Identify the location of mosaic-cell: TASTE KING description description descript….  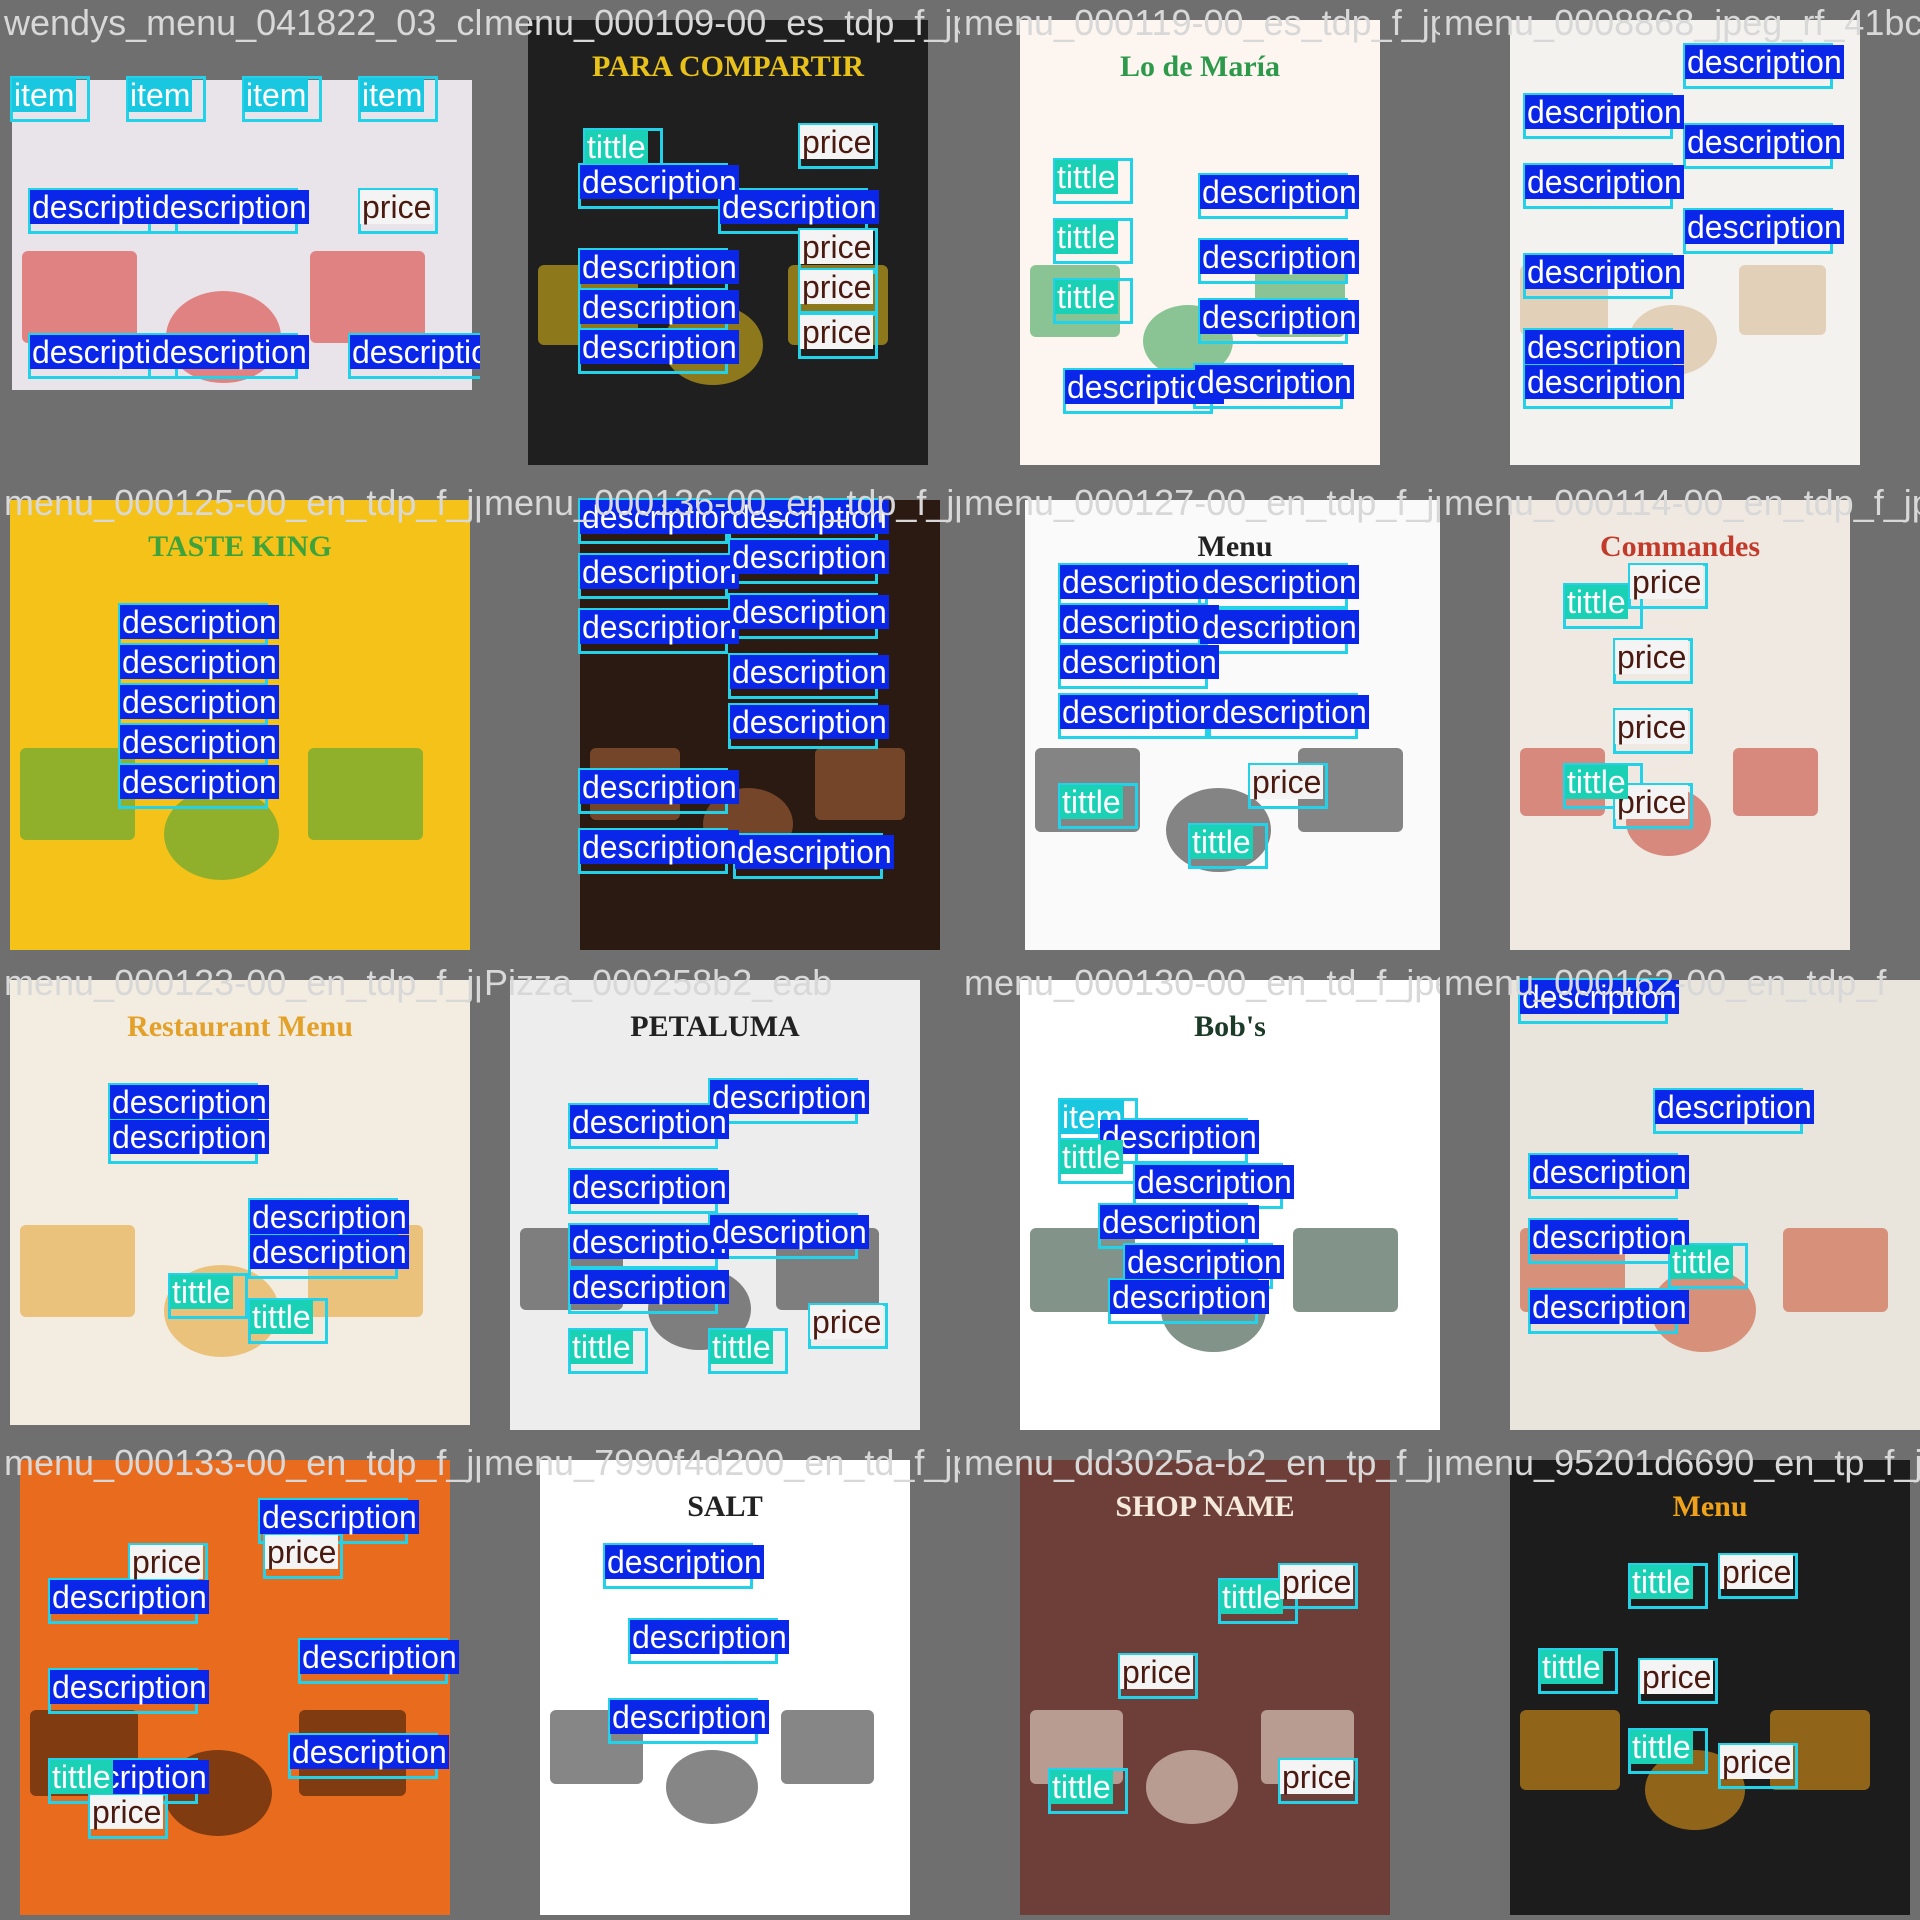
(240, 720).